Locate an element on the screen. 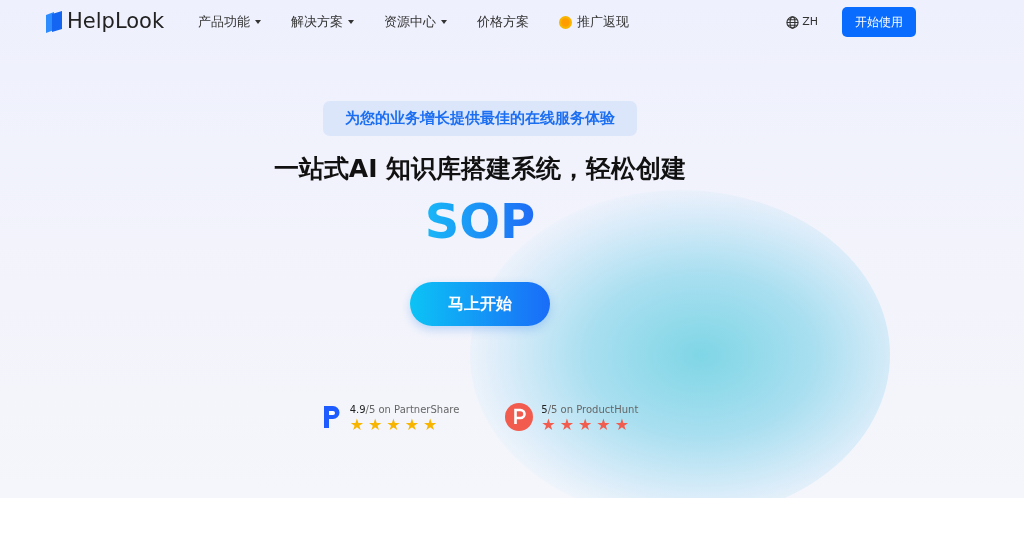  language-selector: ZH is located at coordinates (802, 22).